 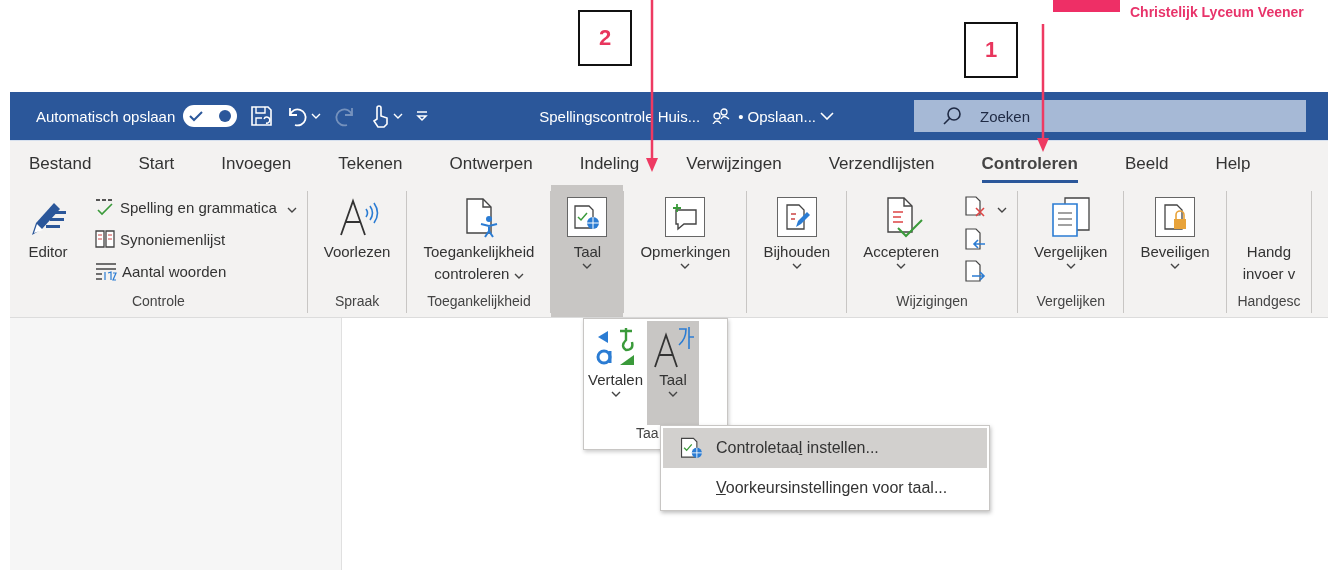 I want to click on ribbon-button: Vertalen, so click(x=616, y=373).